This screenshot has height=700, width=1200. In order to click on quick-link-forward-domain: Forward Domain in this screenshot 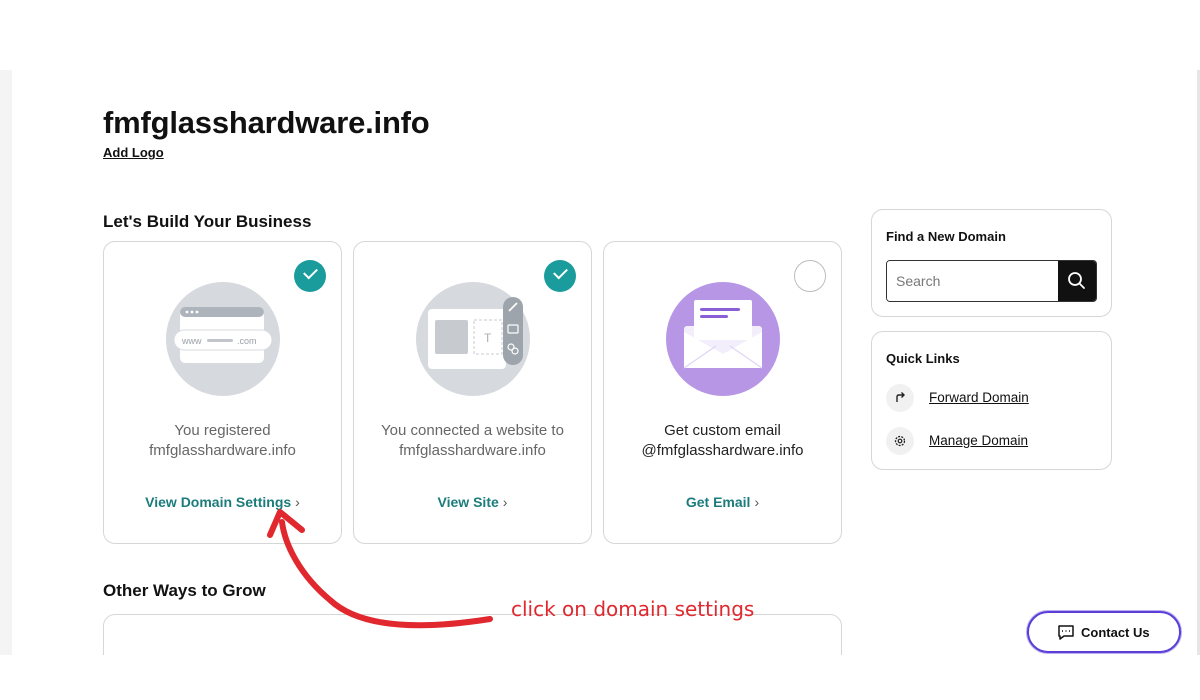, I will do `click(991, 398)`.